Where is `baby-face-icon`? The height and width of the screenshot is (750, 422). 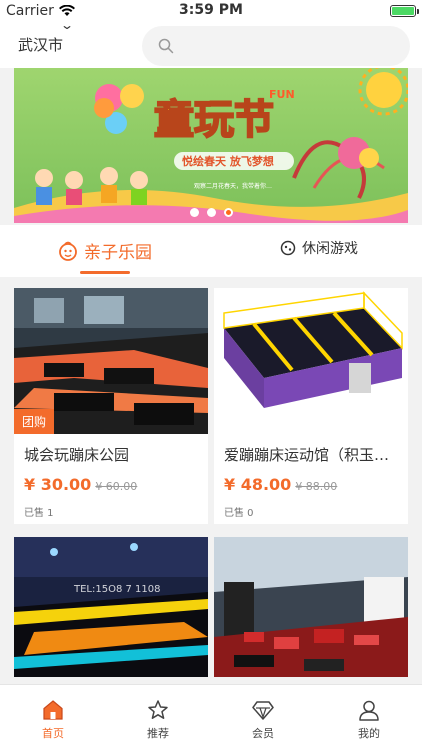 baby-face-icon is located at coordinates (68, 251).